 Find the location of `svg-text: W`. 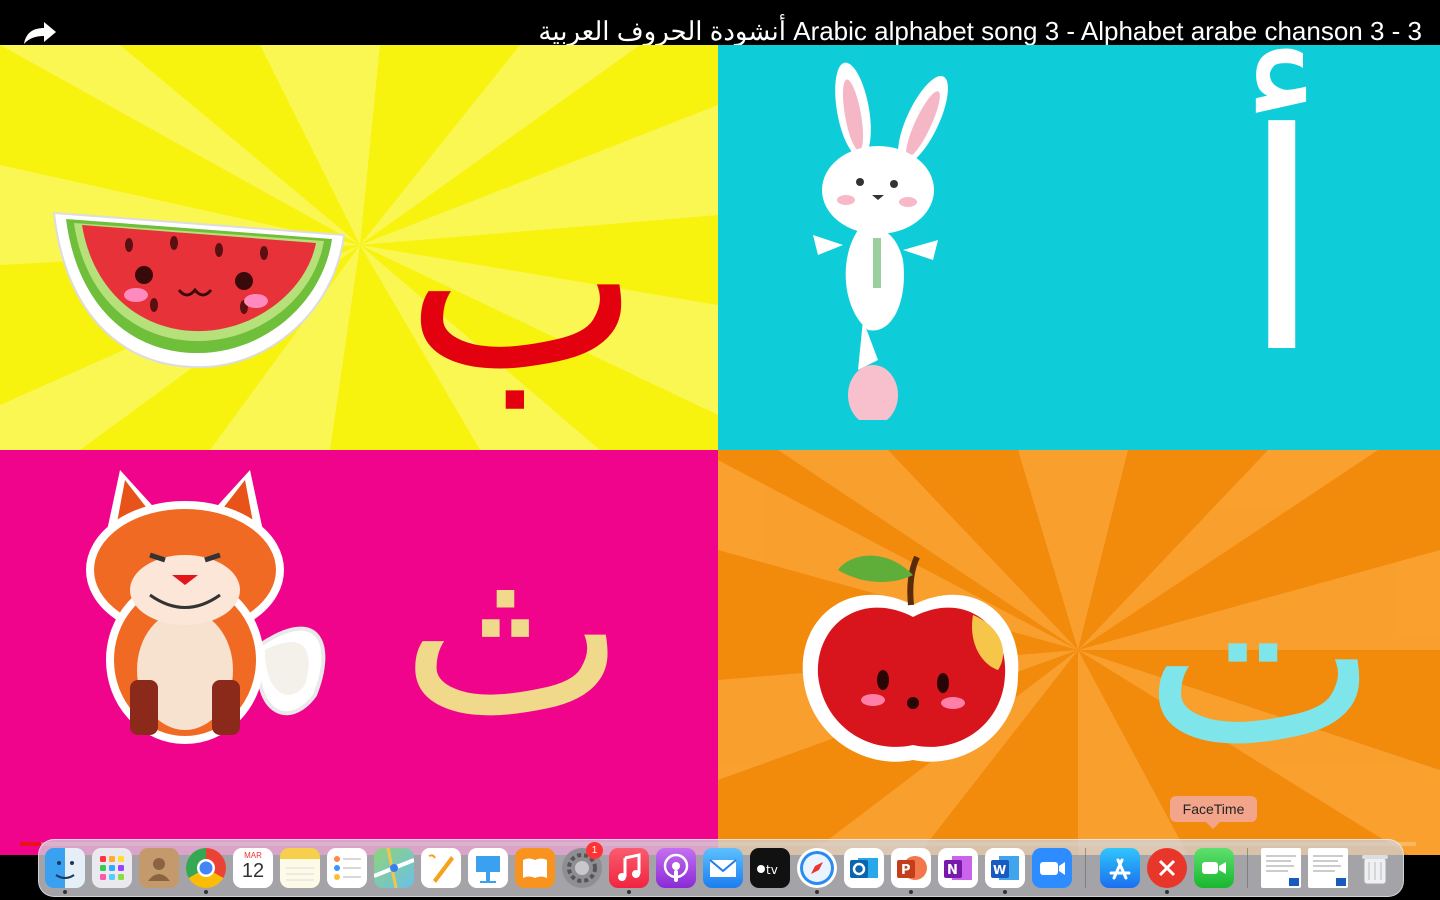

svg-text: W is located at coordinates (999, 870).